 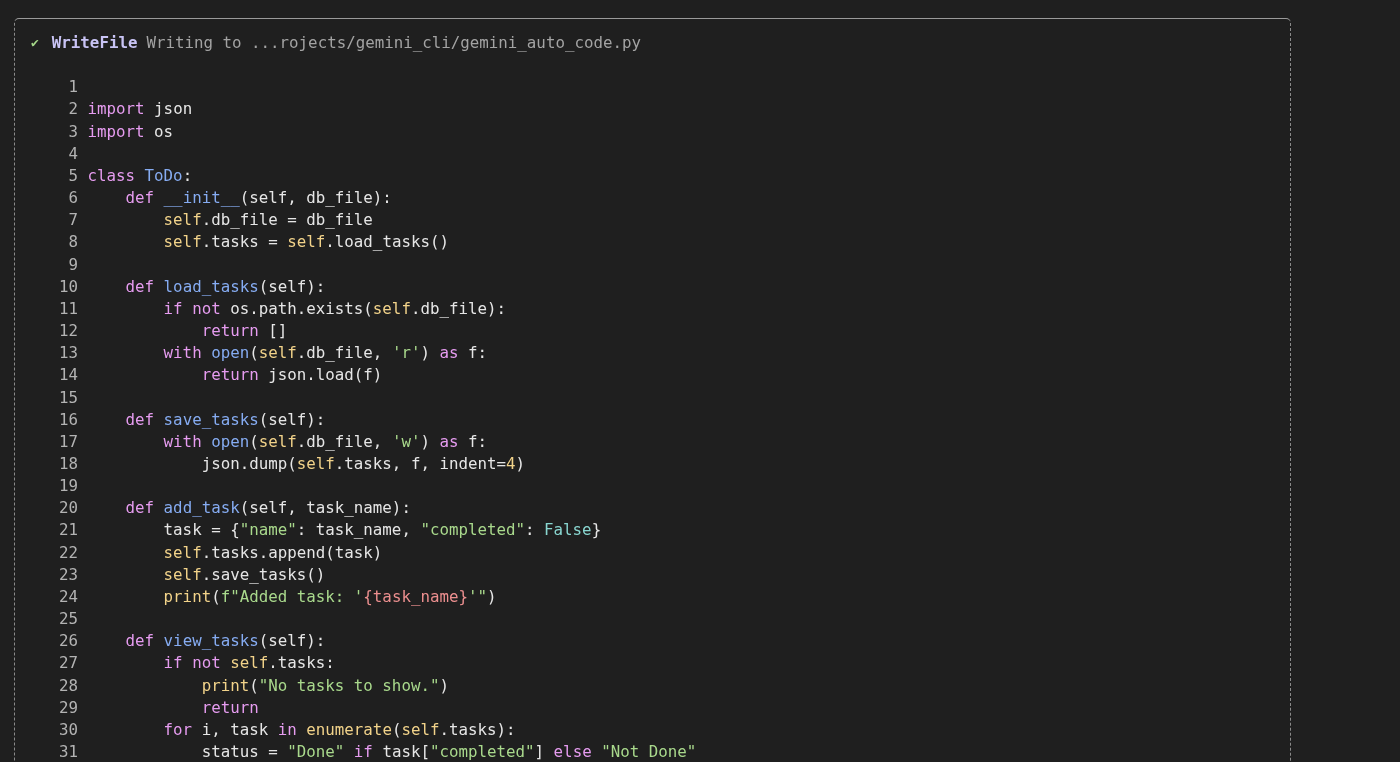 What do you see at coordinates (325, 441) in the screenshot?
I see `code-line: with open(self.db_file, 'w') as f:` at bounding box center [325, 441].